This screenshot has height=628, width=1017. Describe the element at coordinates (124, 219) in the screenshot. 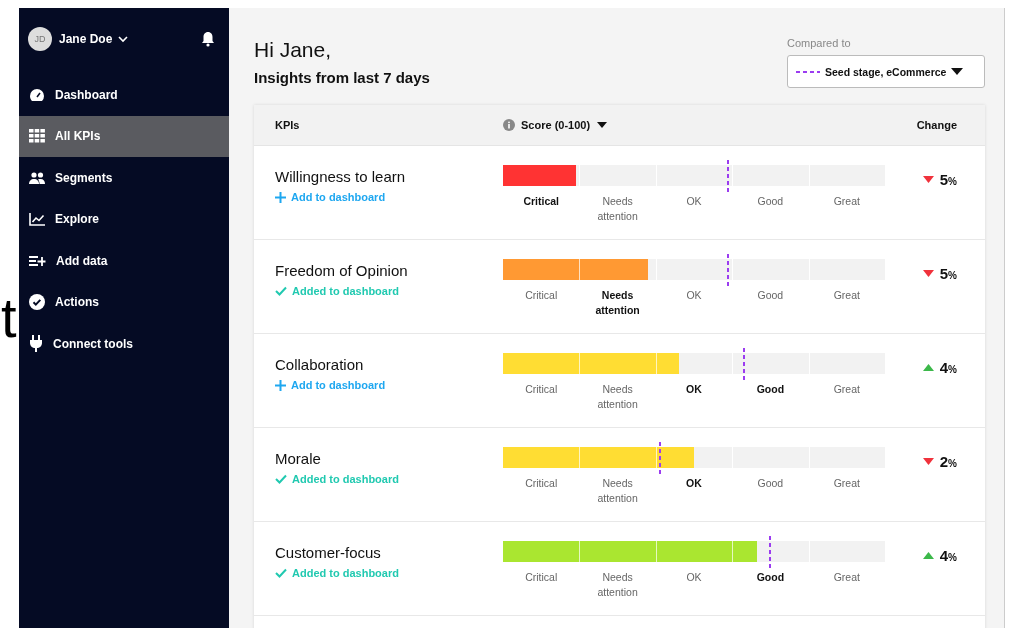

I see `nav-item: Explore` at that location.